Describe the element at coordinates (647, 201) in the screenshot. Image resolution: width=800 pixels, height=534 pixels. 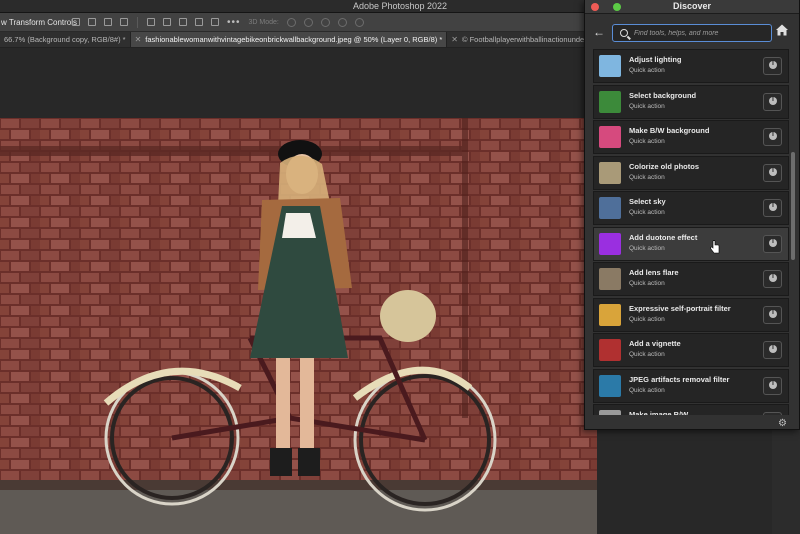
I see `quick-action-title: Select sky` at that location.